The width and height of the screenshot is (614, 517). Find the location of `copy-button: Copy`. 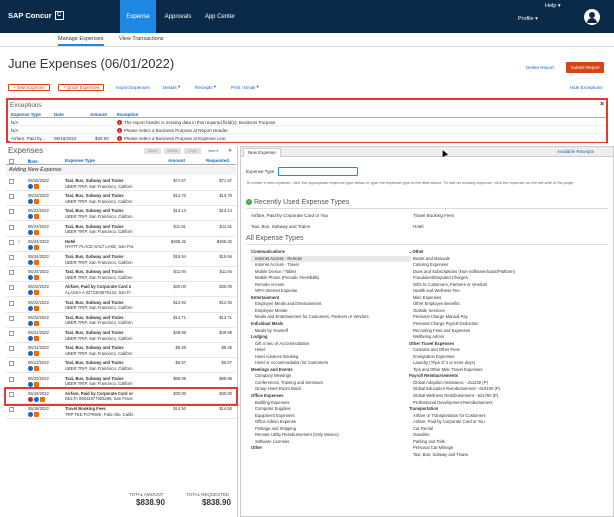

copy-button: Copy is located at coordinates (192, 151).